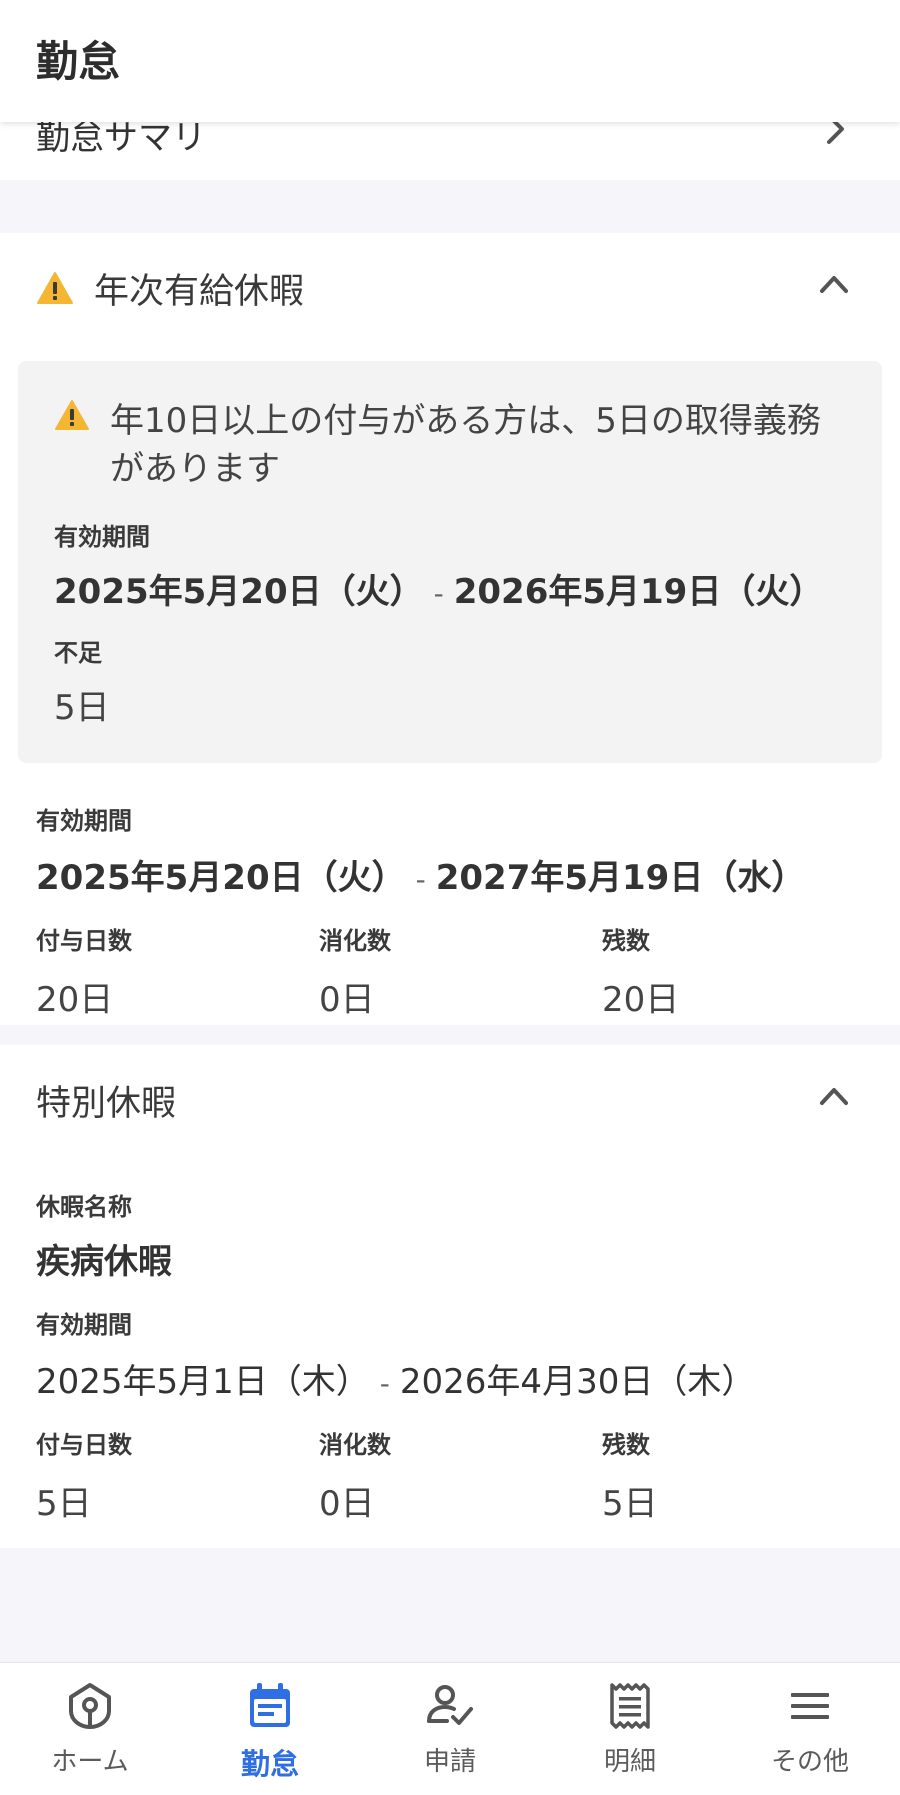 This screenshot has width=900, height=1795. Describe the element at coordinates (450, 588) in the screenshot. I see `period-value: 2025年5月20日（火） -2026年5月19日（火）` at that location.